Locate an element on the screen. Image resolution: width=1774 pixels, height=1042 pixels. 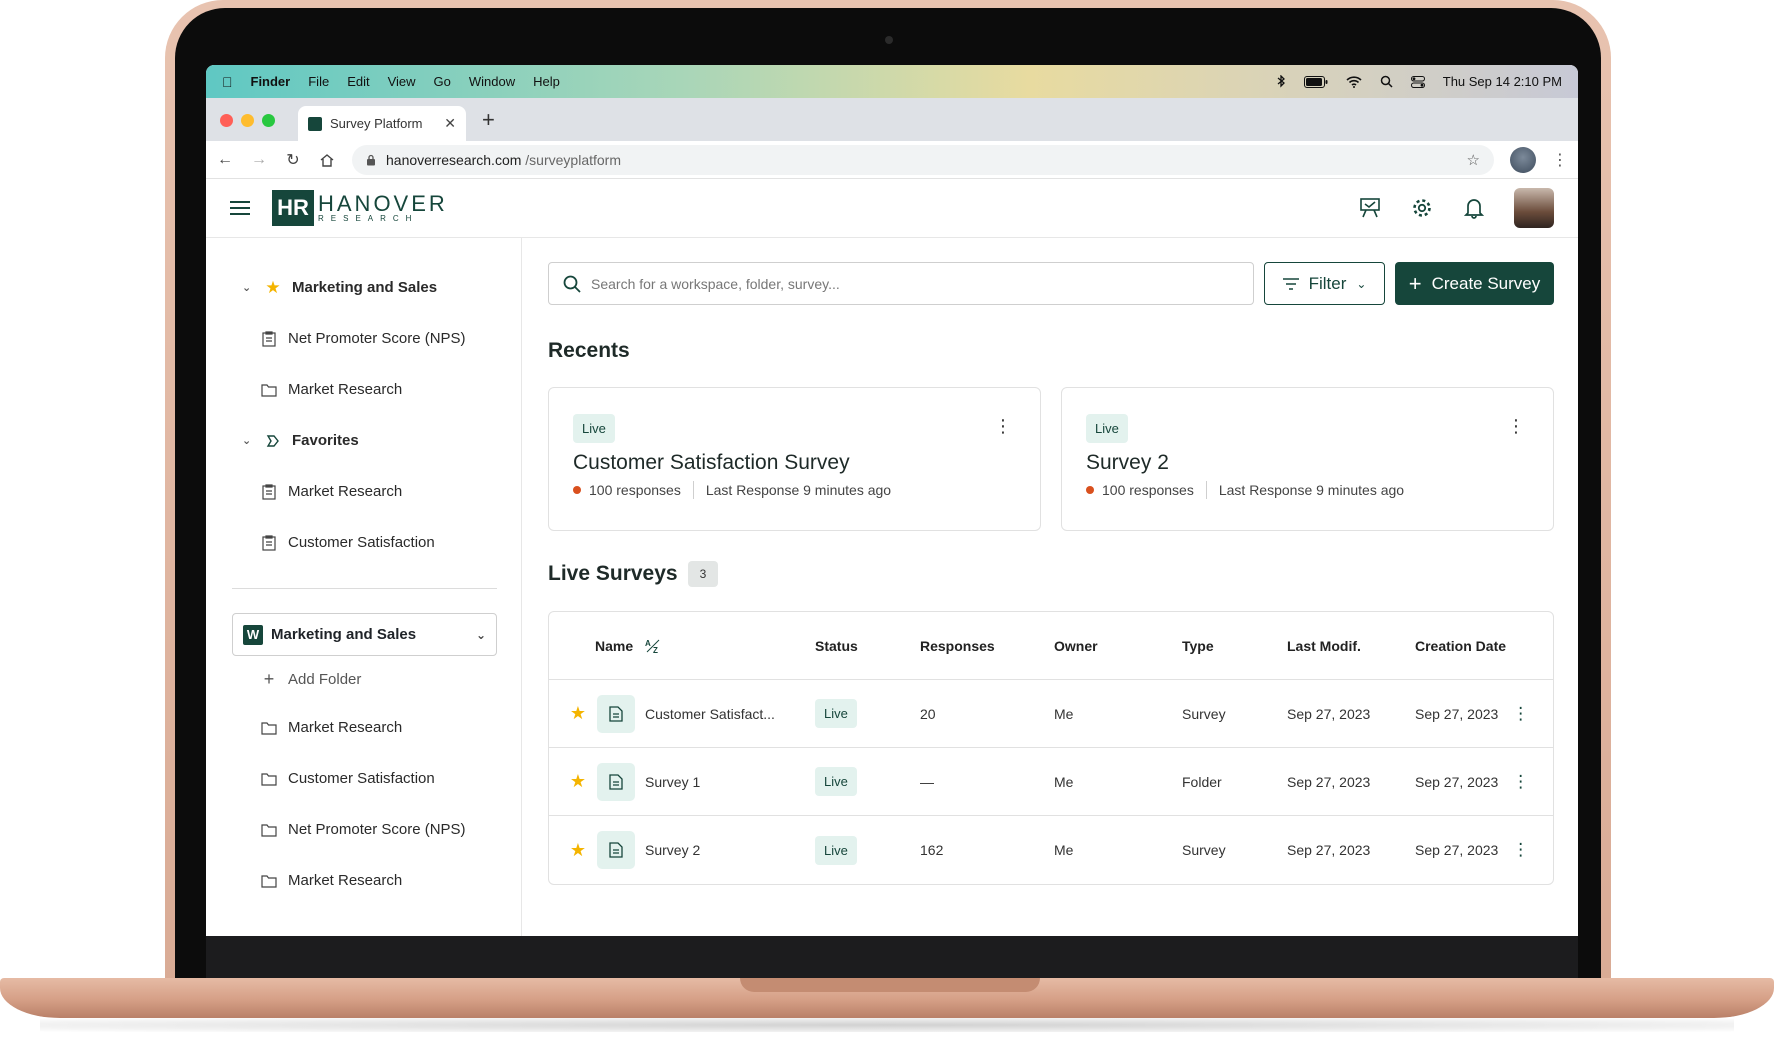
row-modified: Sep 27, 2023 is located at coordinates (1329, 781).